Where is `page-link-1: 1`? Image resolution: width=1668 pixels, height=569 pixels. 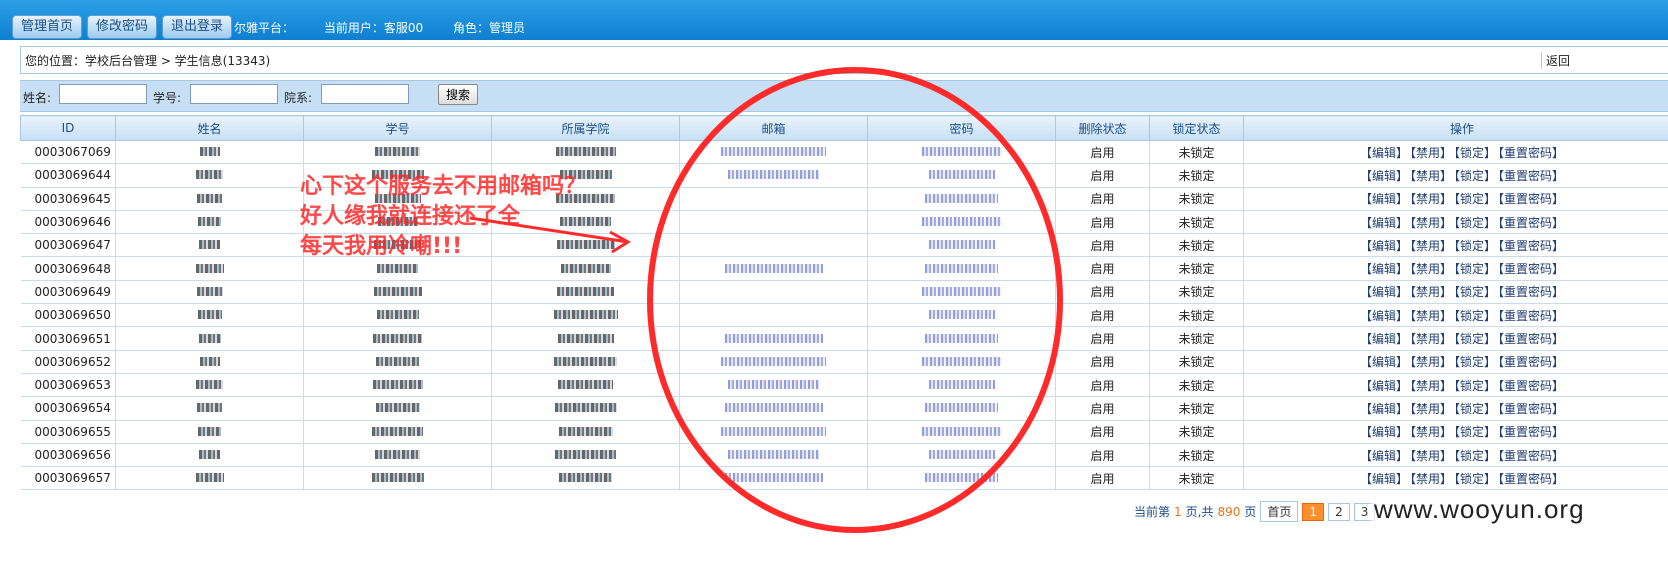 page-link-1: 1 is located at coordinates (1313, 511).